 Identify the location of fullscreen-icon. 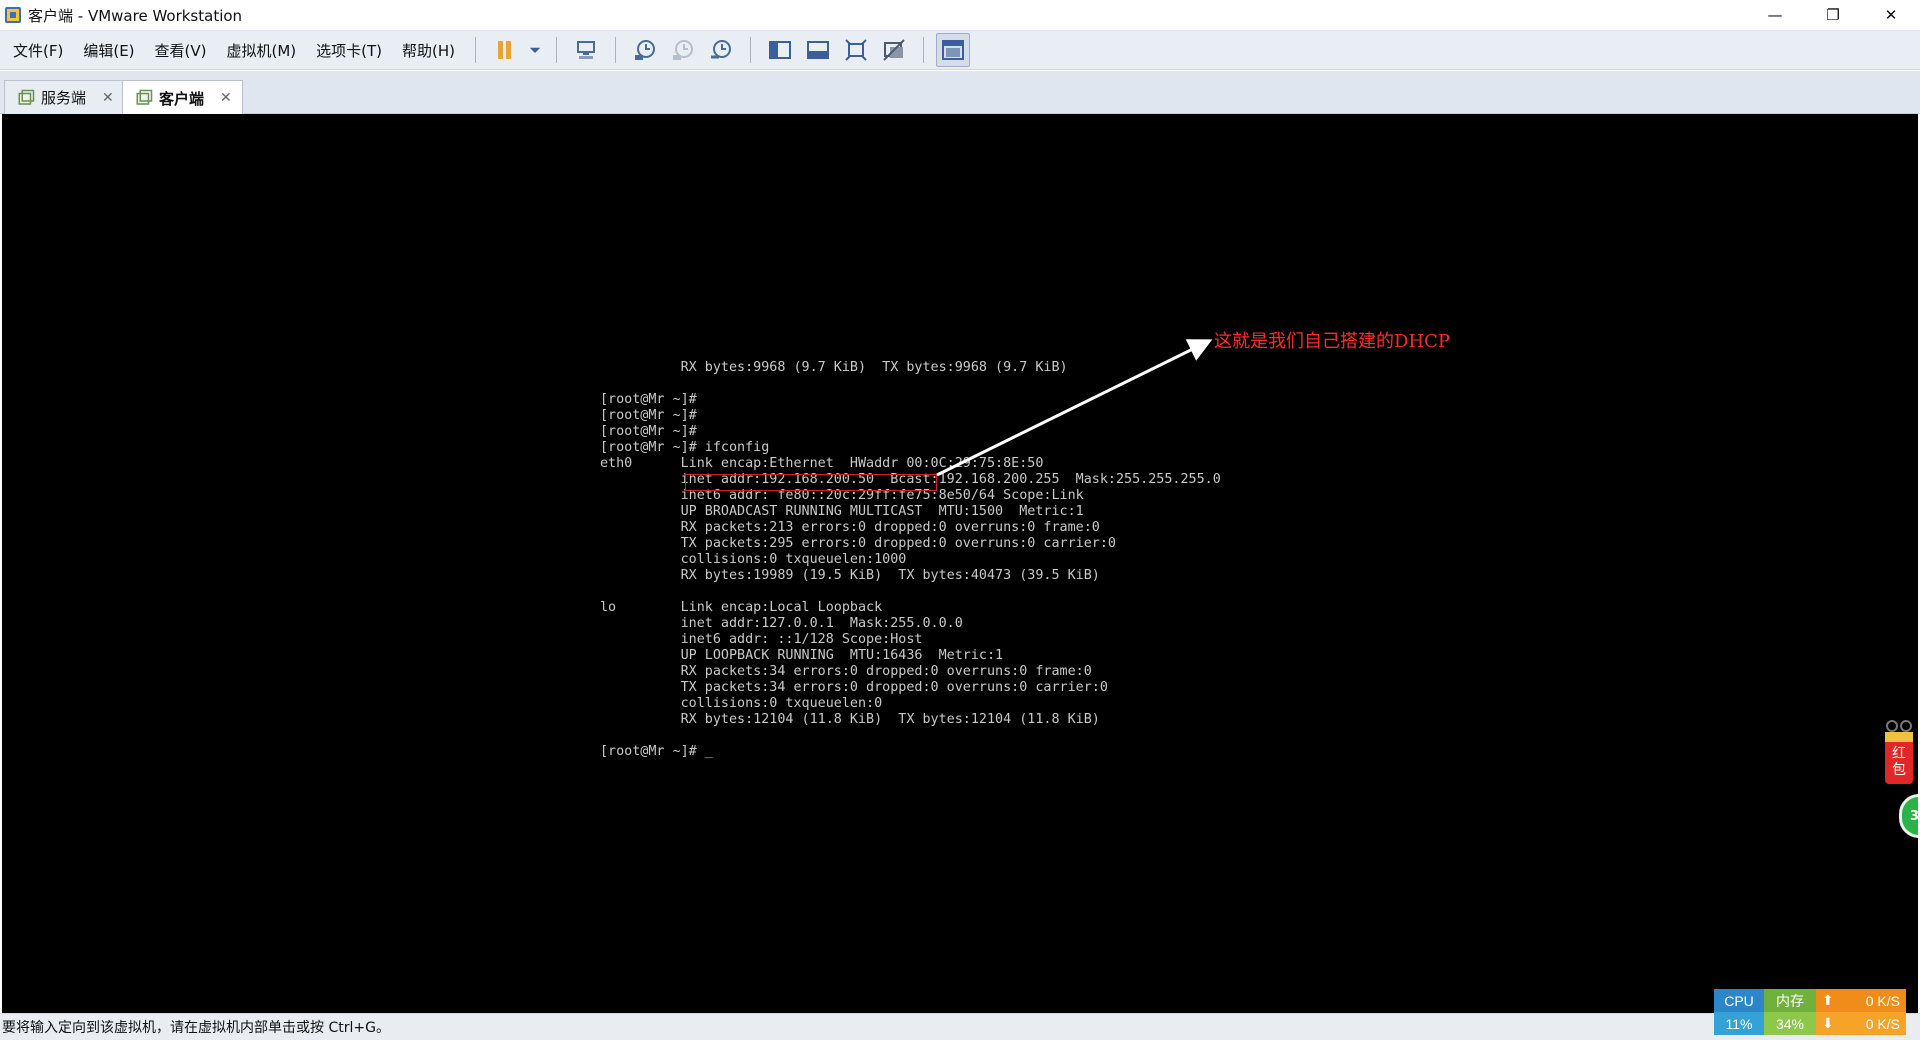
(856, 50).